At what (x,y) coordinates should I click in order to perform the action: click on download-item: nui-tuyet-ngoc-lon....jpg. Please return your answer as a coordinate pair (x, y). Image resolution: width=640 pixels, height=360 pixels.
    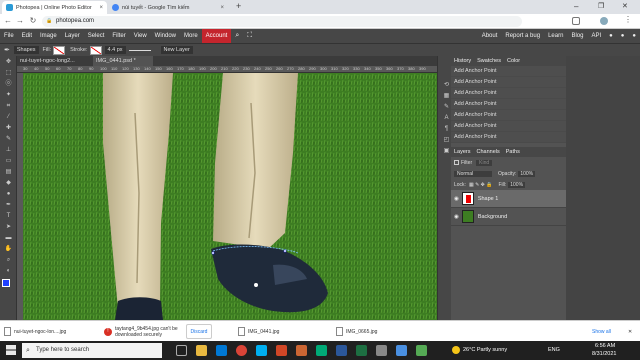
    Looking at the image, I should click on (49, 331).